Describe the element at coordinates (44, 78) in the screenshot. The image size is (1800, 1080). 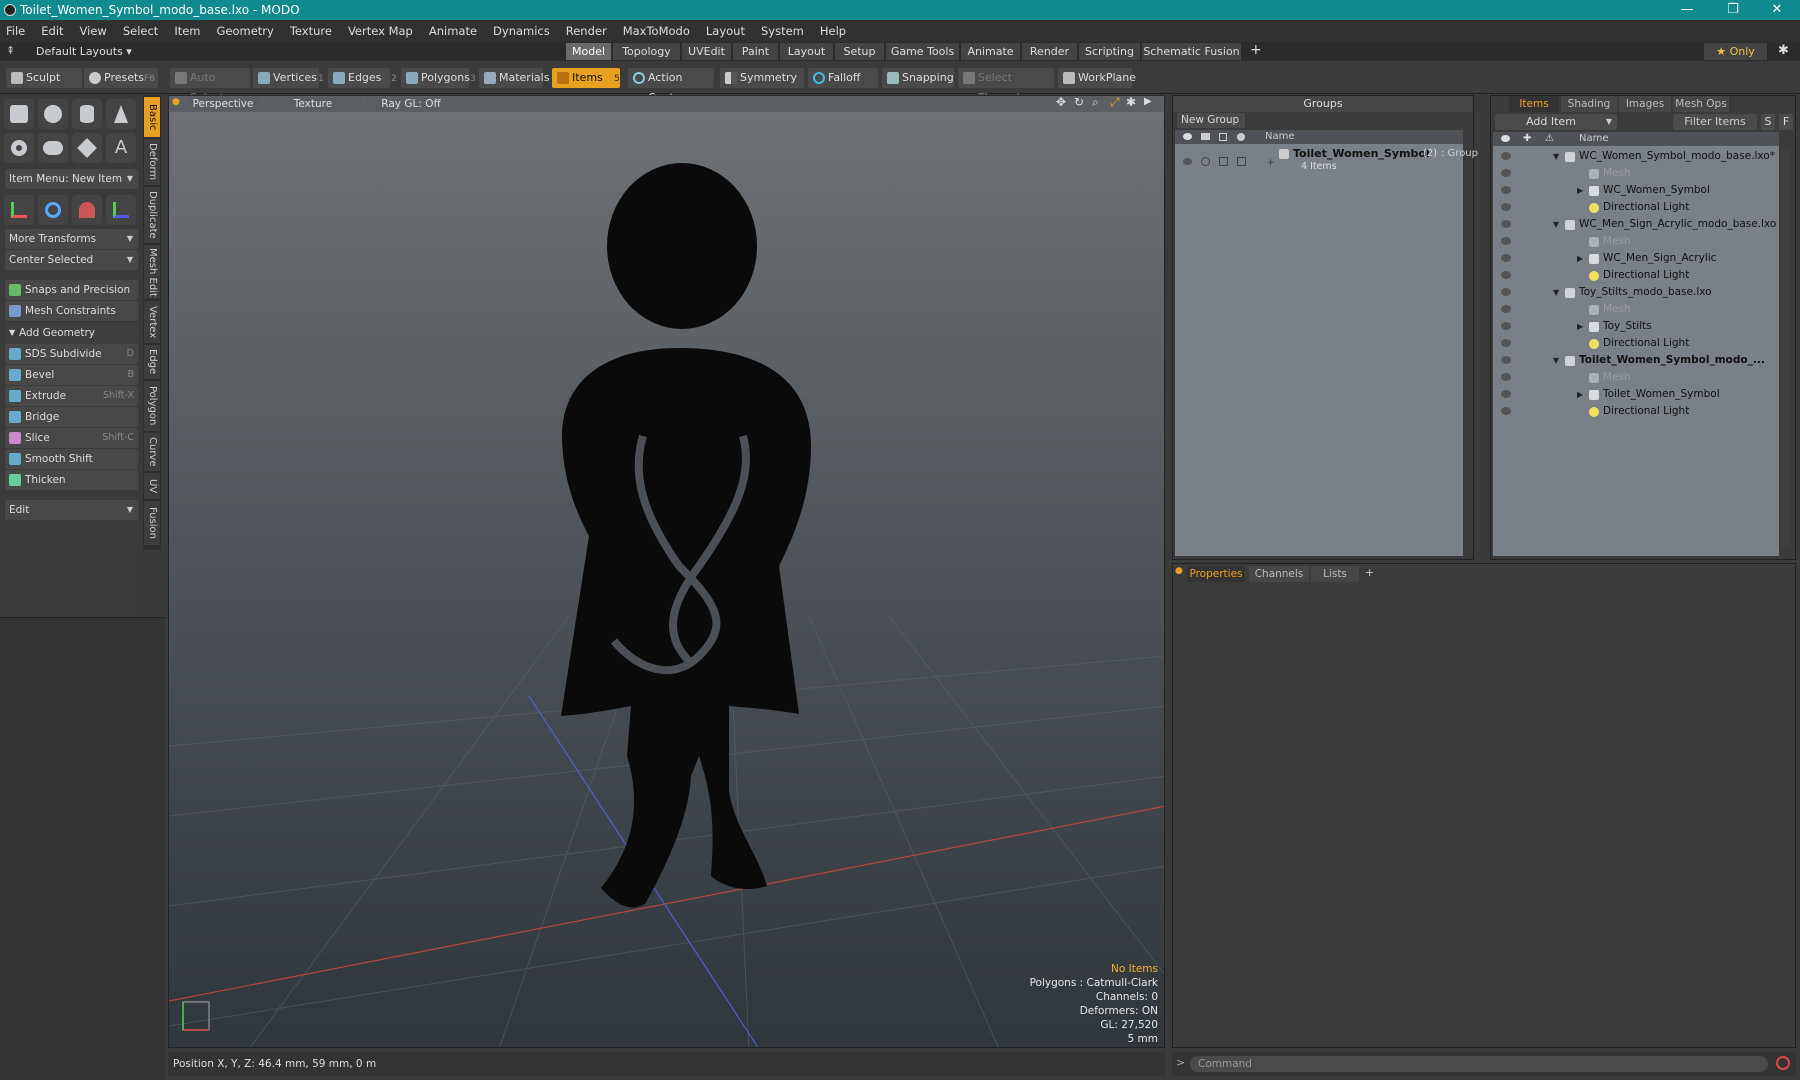
I see `sculpt-button: Sculpt` at that location.